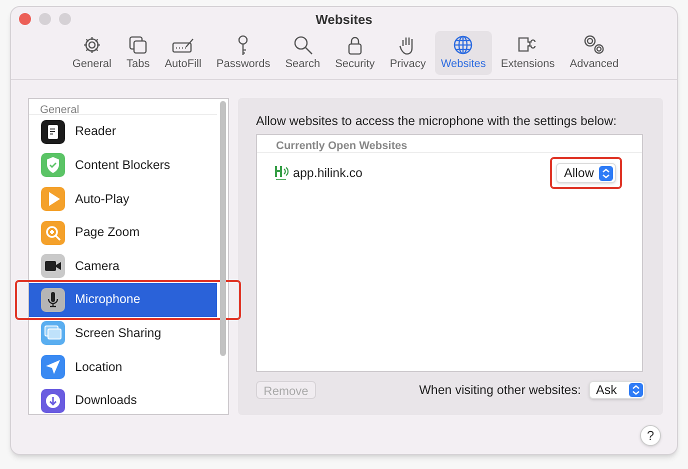 Image resolution: width=688 pixels, height=469 pixels. Describe the element at coordinates (243, 53) in the screenshot. I see `toolbar-tab: Passwords` at that location.